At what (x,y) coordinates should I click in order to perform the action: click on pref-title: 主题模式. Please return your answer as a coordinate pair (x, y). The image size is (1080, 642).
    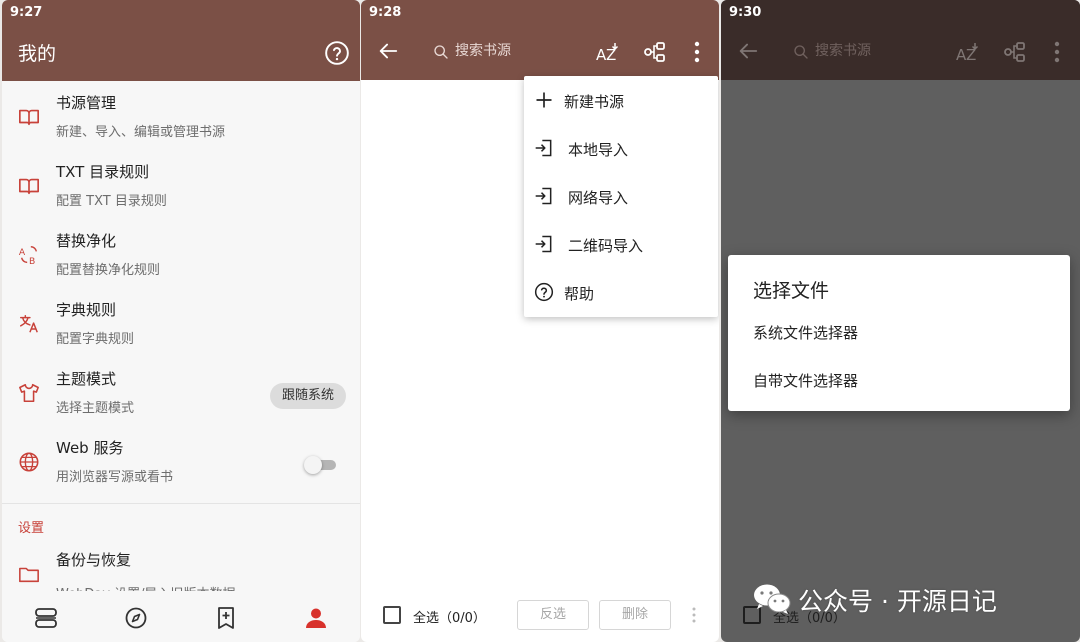
    Looking at the image, I should click on (86, 379).